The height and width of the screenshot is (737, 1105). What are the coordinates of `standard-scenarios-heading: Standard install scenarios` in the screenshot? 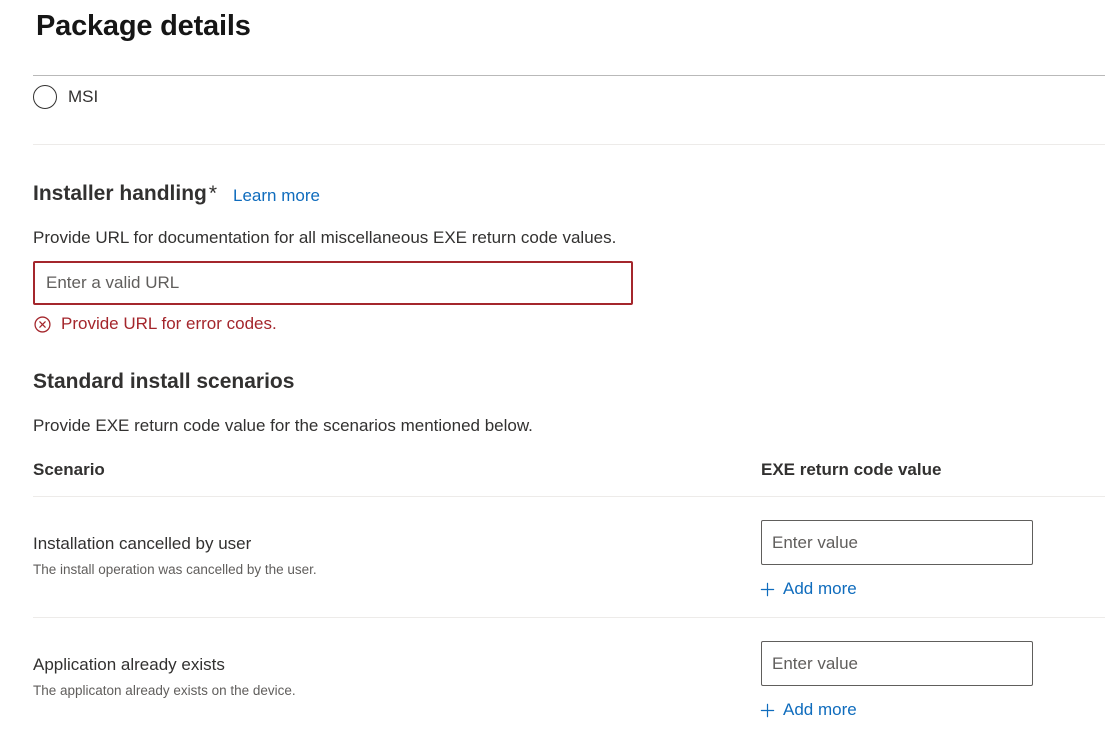 It's located at (164, 381).